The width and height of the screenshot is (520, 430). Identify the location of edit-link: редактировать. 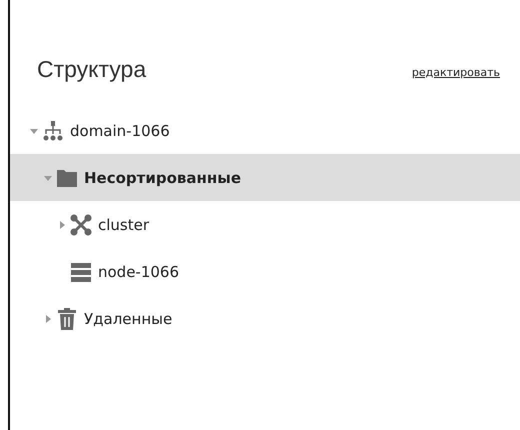
(456, 72).